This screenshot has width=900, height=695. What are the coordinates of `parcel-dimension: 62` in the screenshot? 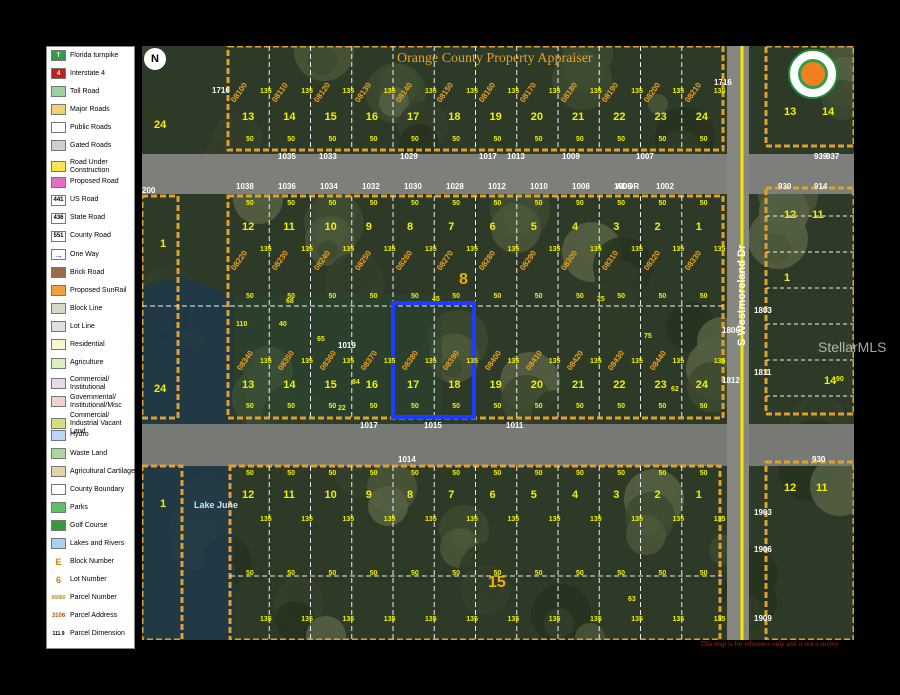 It's located at (675, 389).